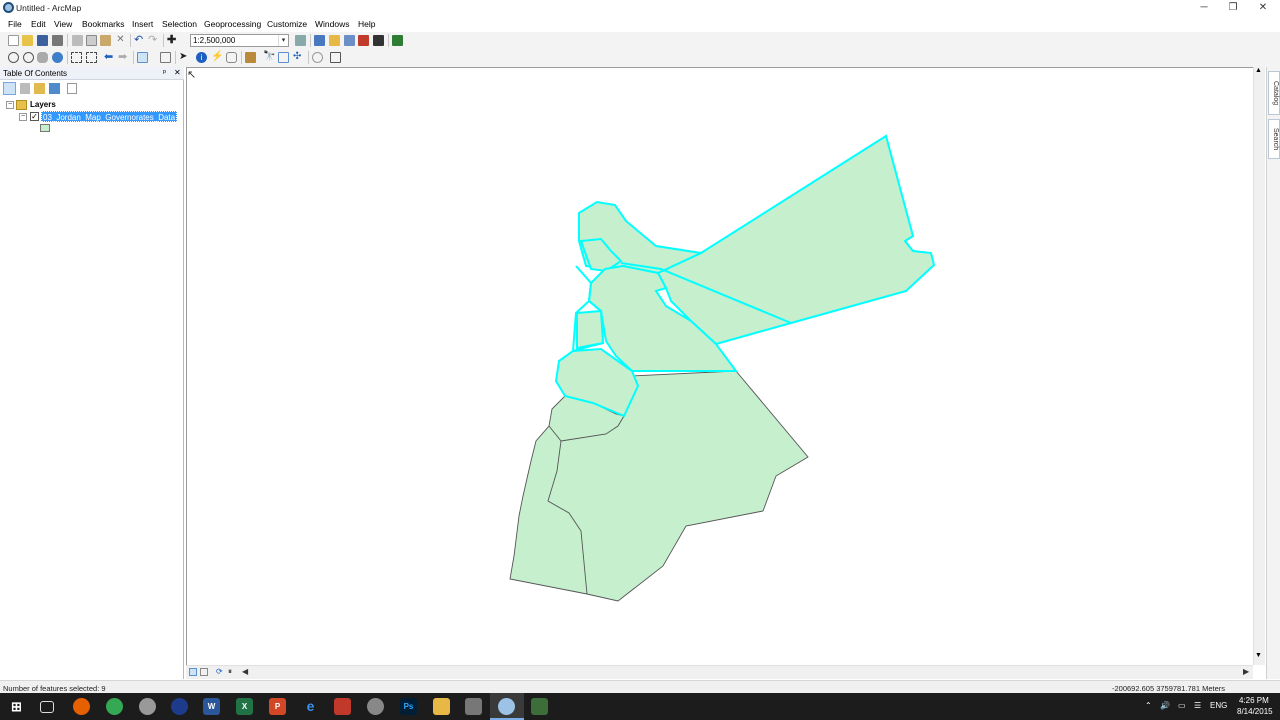 This screenshot has width=1280, height=720. I want to click on menu-geoprocessing: Geoprocessing, so click(232, 24).